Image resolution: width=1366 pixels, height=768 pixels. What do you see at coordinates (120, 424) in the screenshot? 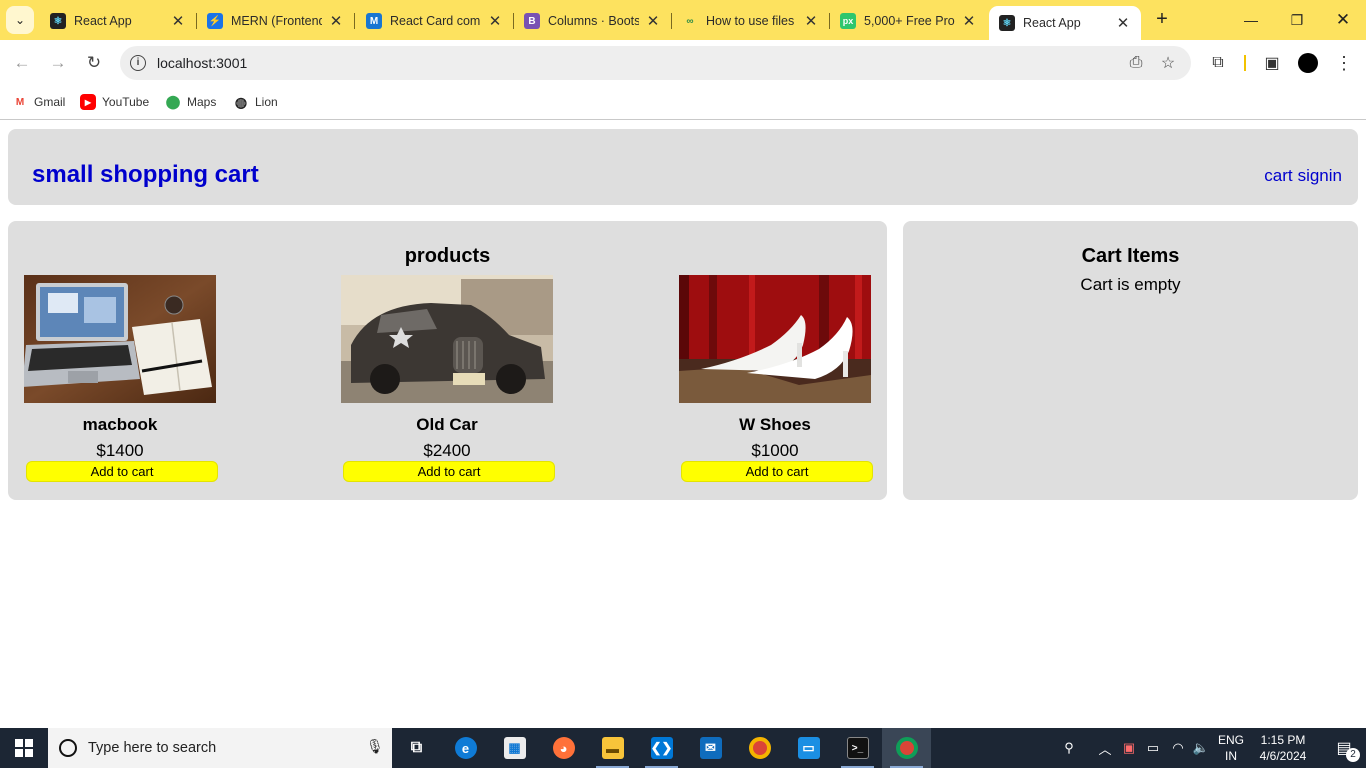
I see `product-name: macbook` at bounding box center [120, 424].